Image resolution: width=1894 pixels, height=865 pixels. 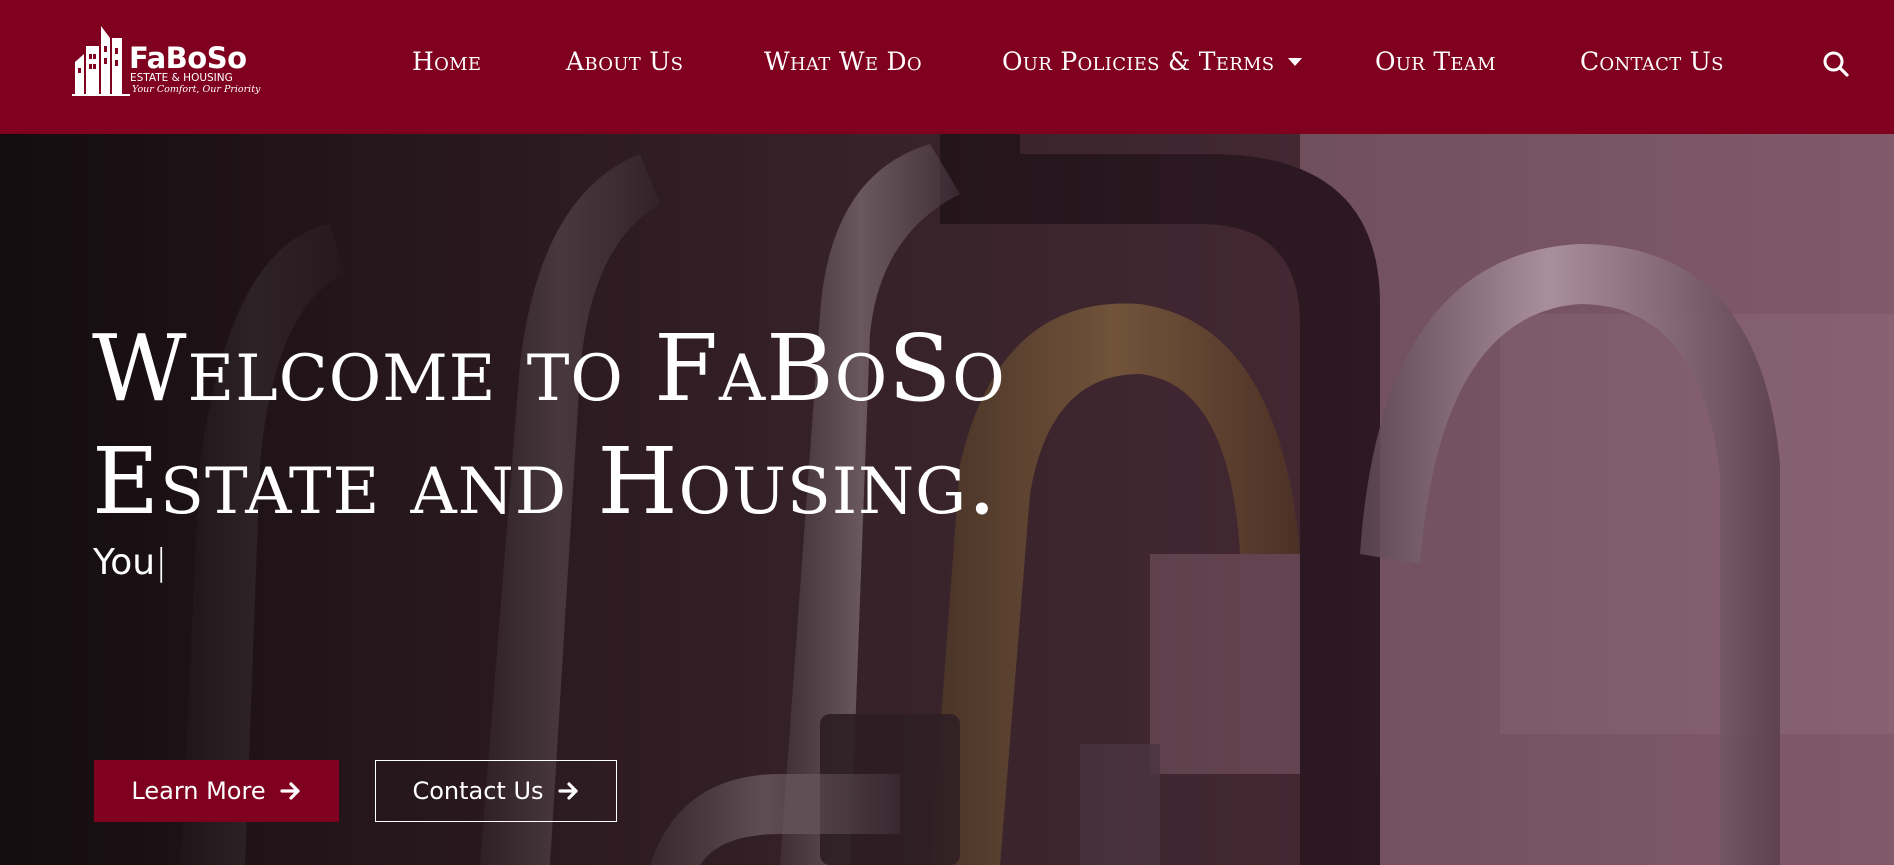 What do you see at coordinates (545, 481) in the screenshot?
I see `hero-title-line-2: Estate and Housing.` at bounding box center [545, 481].